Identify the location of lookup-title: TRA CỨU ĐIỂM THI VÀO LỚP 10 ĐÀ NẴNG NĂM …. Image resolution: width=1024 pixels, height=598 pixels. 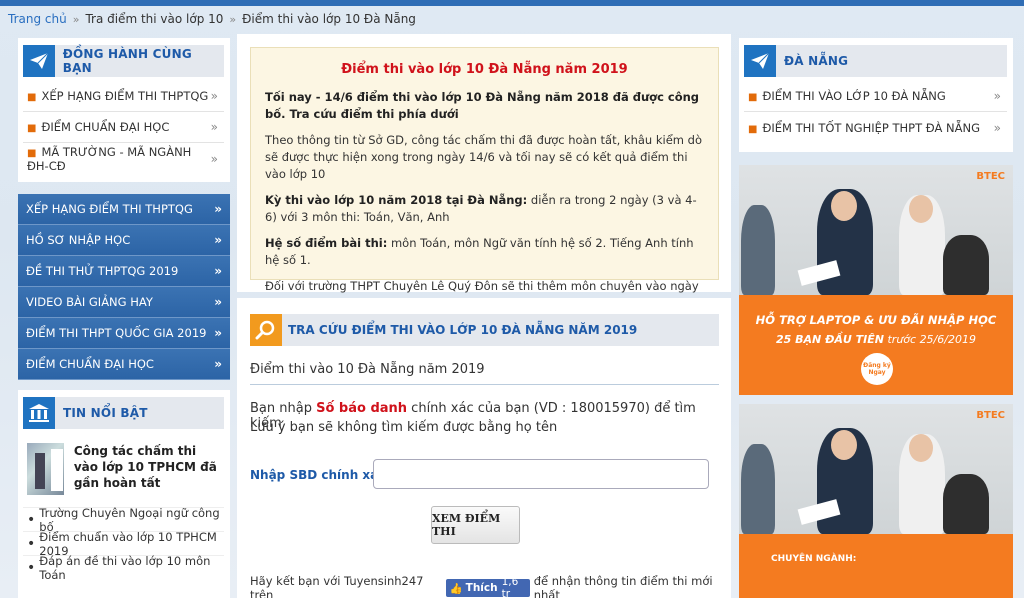
(463, 330).